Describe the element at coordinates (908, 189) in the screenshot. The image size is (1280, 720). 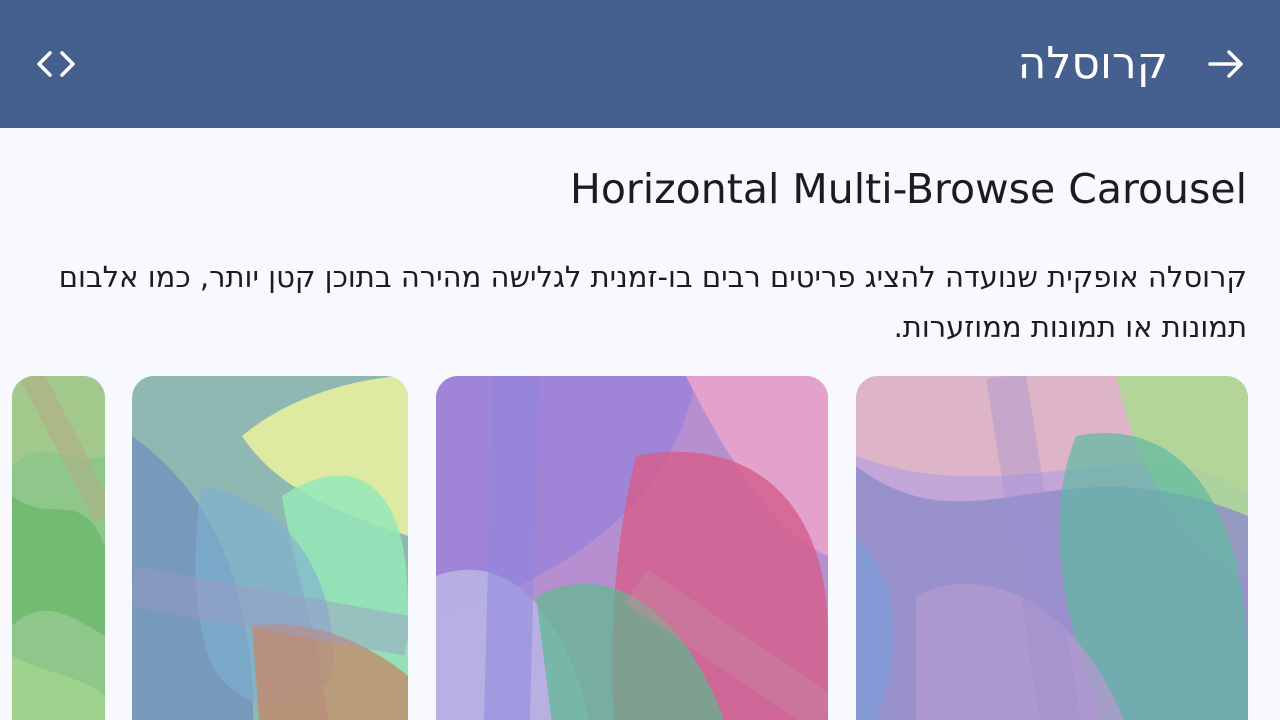
I see `section-heading: Horizontal Multi-Browse Carousel` at that location.